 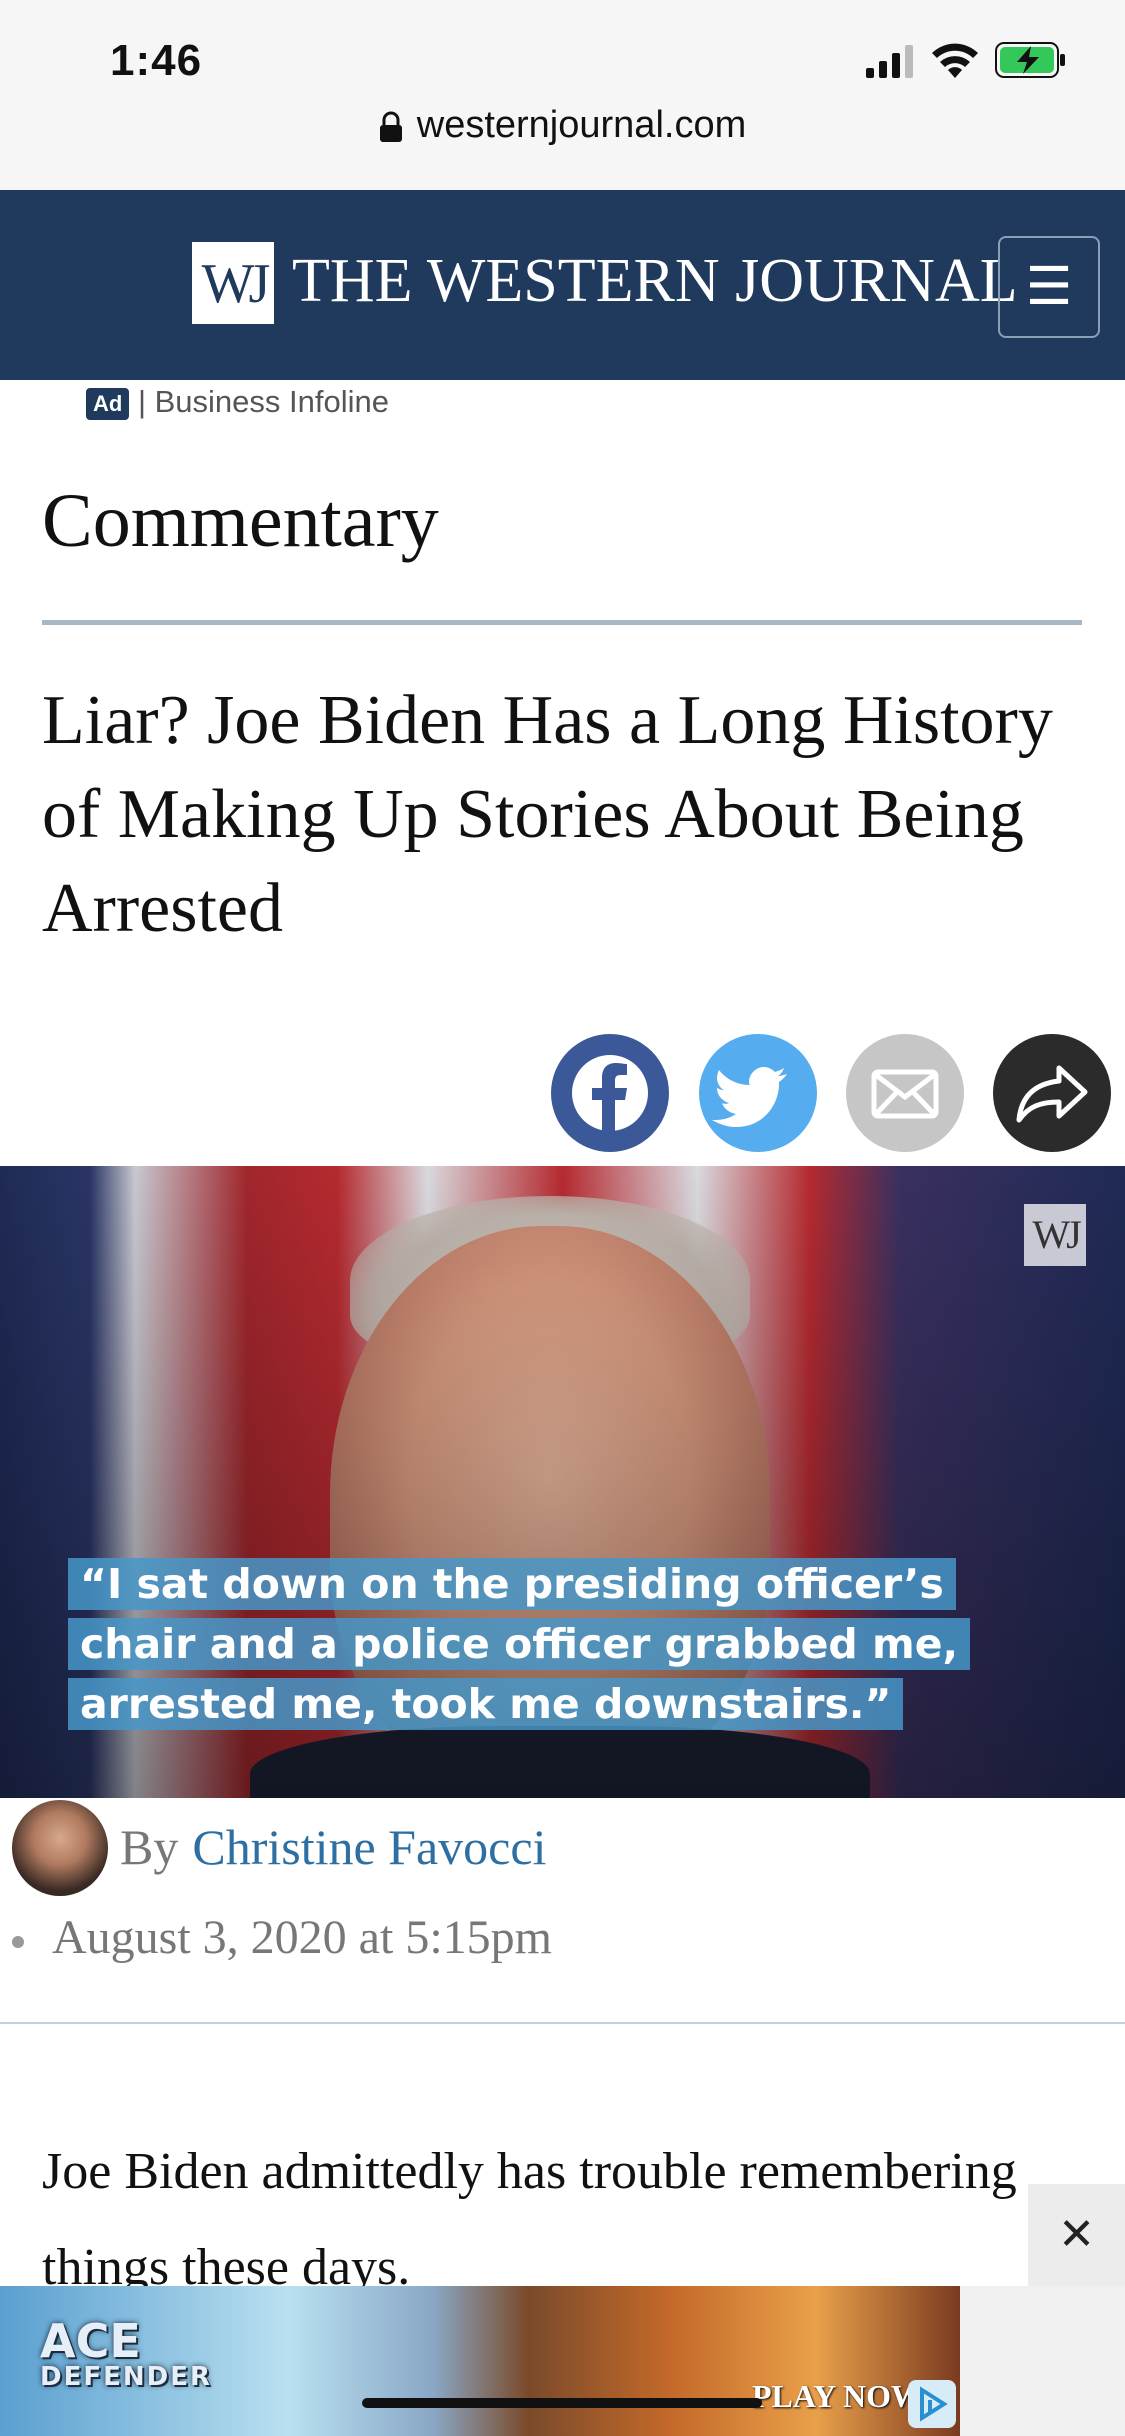 I want to click on game-logo: ACE DEFENDER, so click(x=126, y=2353).